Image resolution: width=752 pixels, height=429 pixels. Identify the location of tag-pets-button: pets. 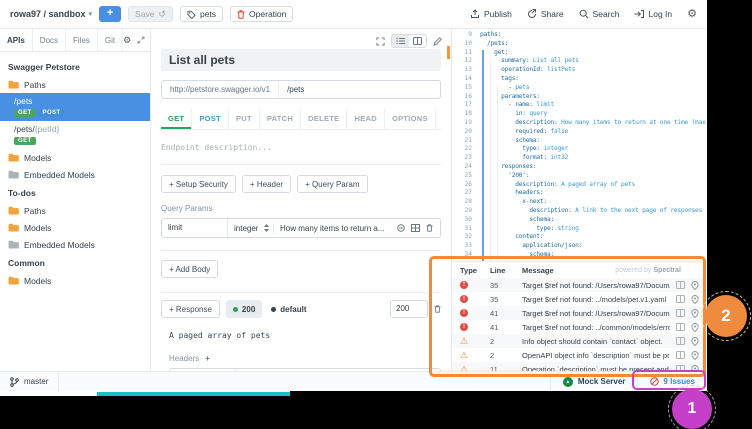
(201, 14).